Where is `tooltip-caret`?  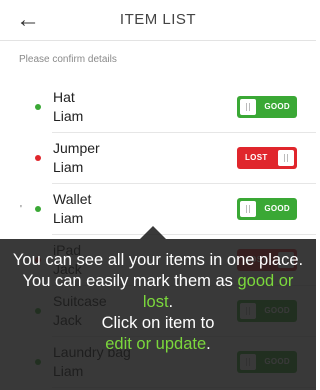 tooltip-caret is located at coordinates (153, 232).